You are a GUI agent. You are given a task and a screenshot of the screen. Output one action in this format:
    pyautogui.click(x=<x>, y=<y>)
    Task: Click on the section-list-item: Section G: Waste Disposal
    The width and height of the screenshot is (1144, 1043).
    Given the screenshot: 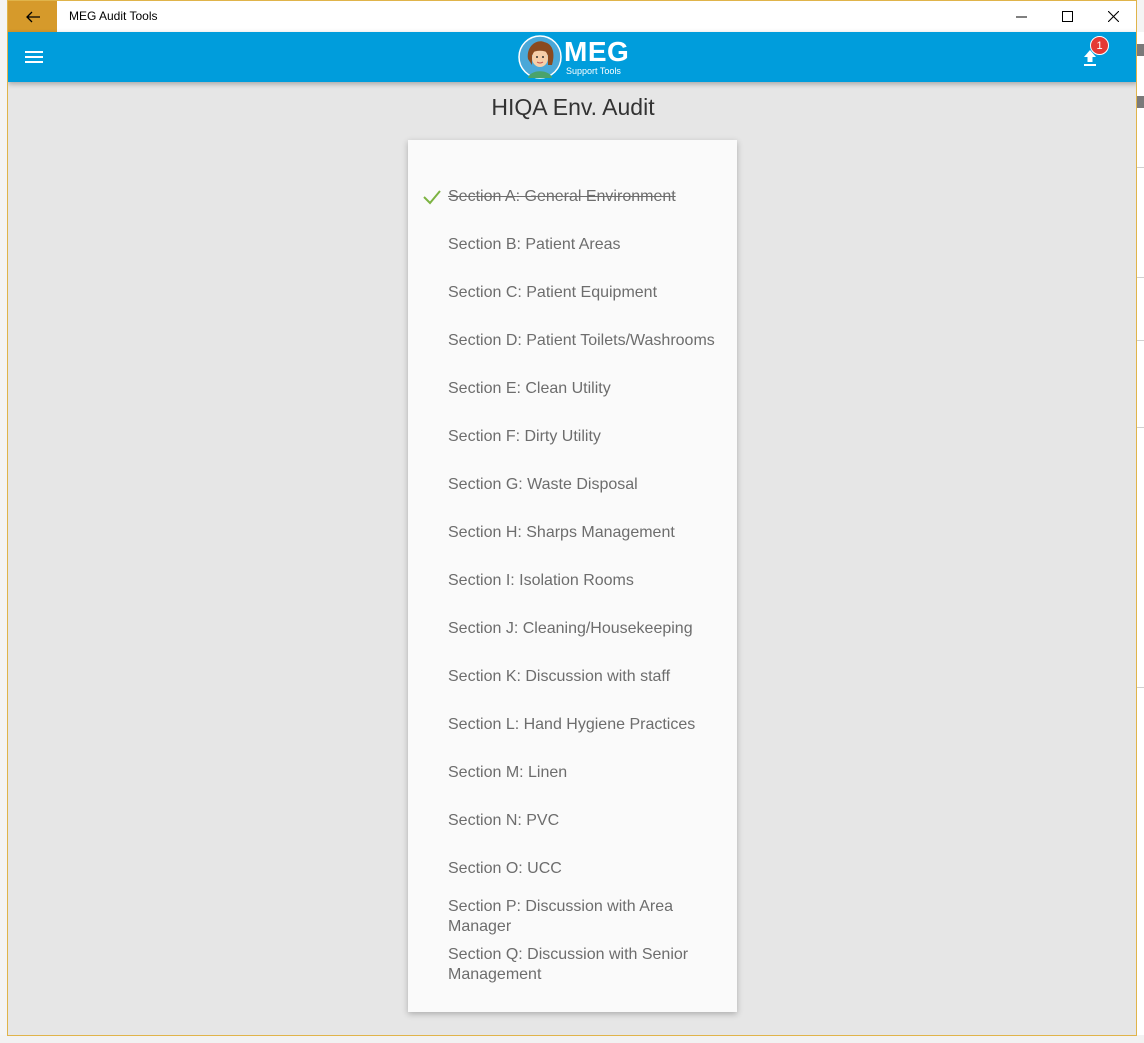 What is the action you would take?
    pyautogui.click(x=572, y=485)
    